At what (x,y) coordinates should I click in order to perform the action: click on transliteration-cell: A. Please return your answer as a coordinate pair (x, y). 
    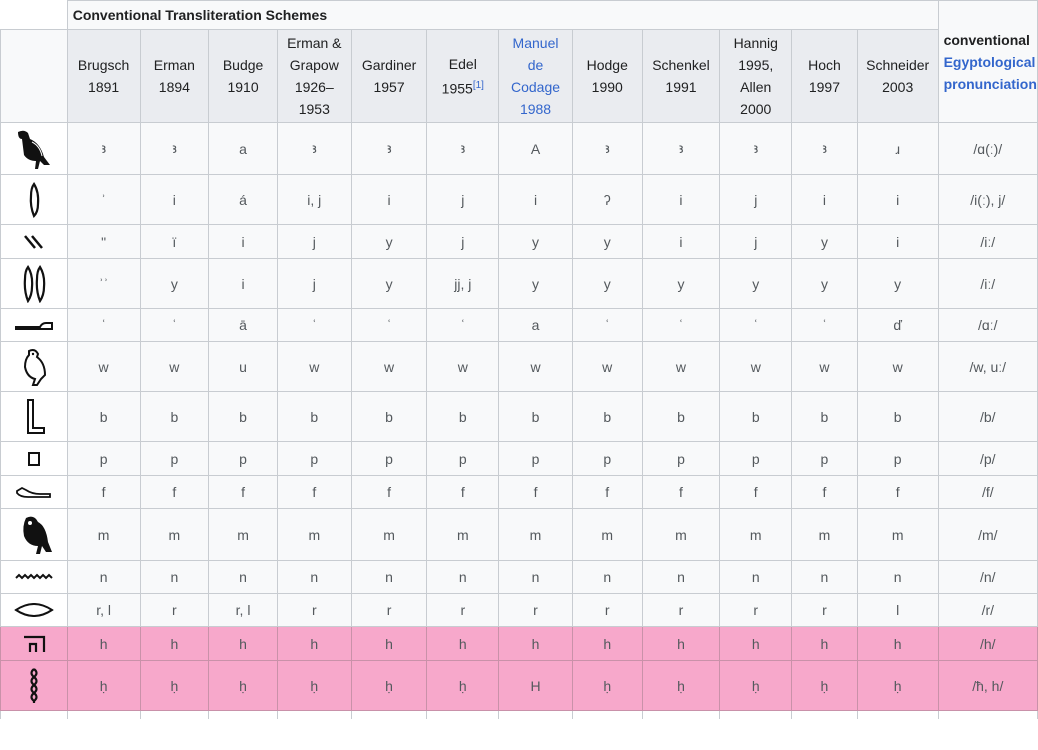
    Looking at the image, I should click on (535, 148).